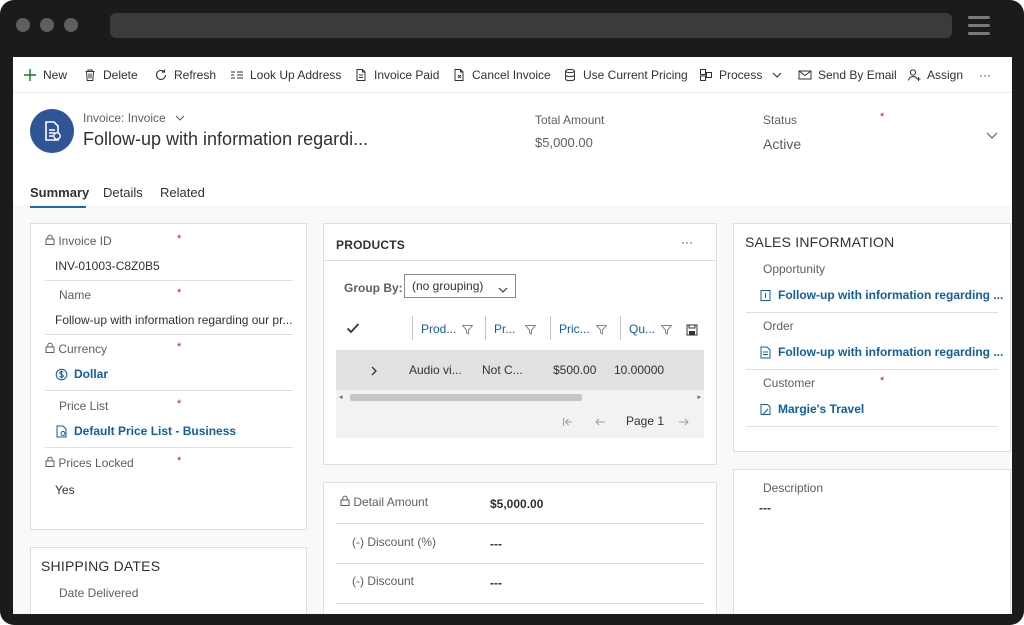 The image size is (1024, 625). Describe the element at coordinates (979, 26) in the screenshot. I see `hamburger-menu-icon` at that location.